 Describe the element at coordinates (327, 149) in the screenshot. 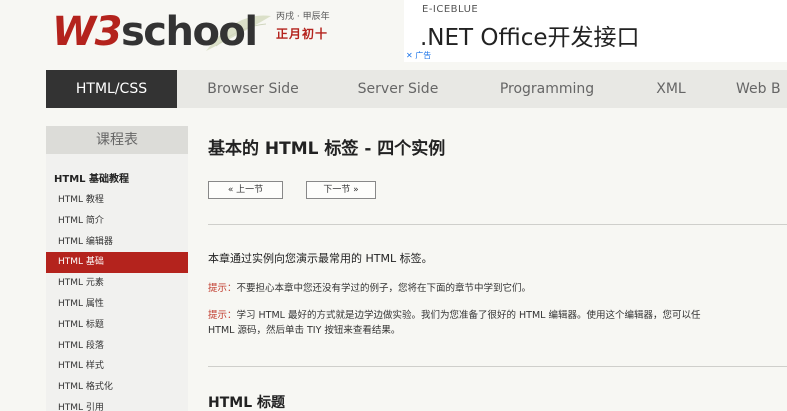

I see `page-title: 基本的 HTML 标签 - 四个实例` at that location.